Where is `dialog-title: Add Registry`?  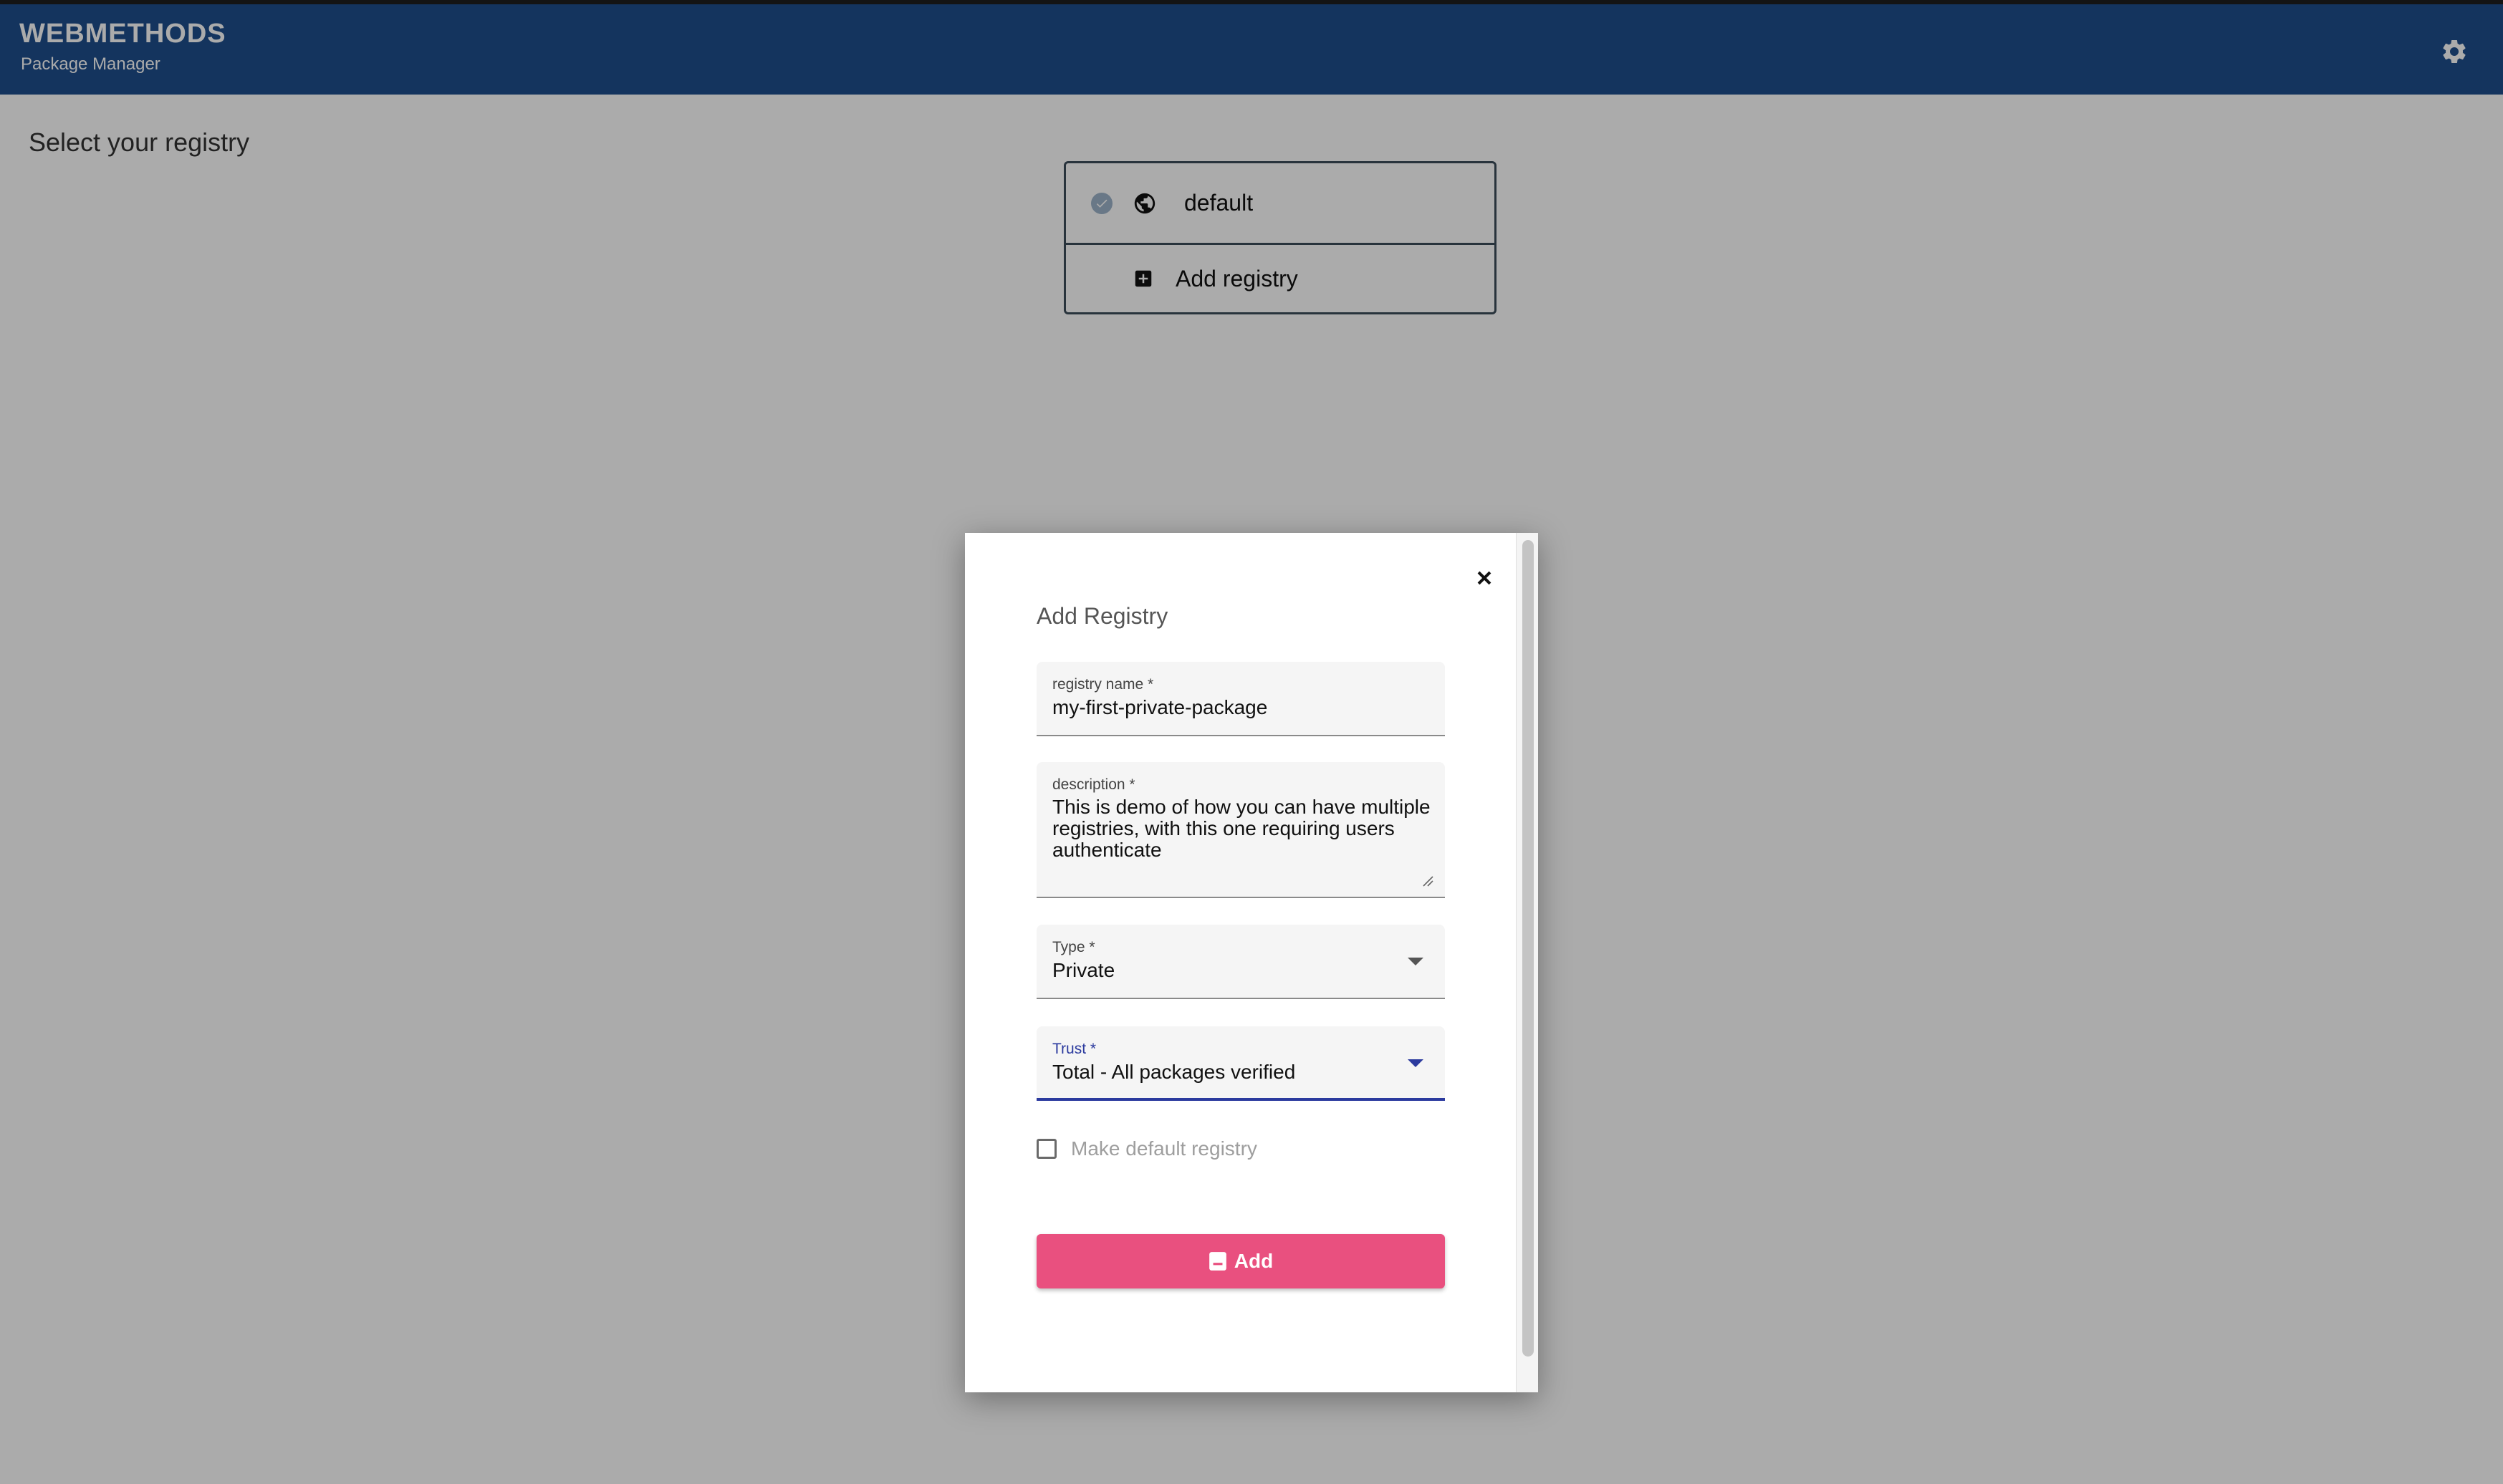 dialog-title: Add Registry is located at coordinates (1102, 616).